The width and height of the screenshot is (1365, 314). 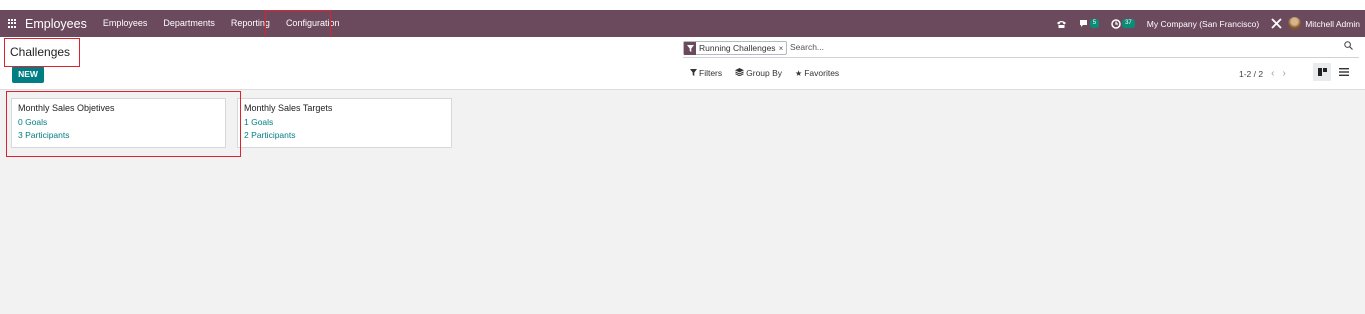 I want to click on pager: 1-2 / 2 ‹ ›, so click(x=1262, y=73).